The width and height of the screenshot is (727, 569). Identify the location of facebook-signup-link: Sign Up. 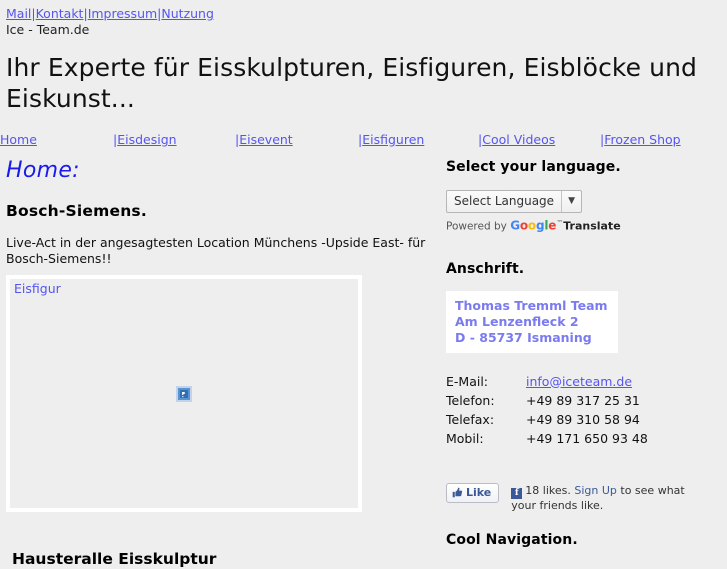
(595, 490).